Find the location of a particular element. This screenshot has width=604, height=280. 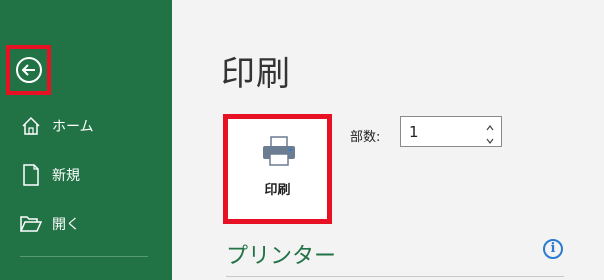

printer-section-heading: プリンター is located at coordinates (281, 256).